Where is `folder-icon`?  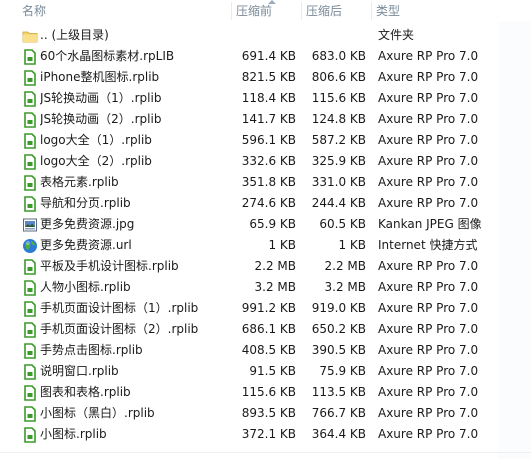 folder-icon is located at coordinates (30, 36).